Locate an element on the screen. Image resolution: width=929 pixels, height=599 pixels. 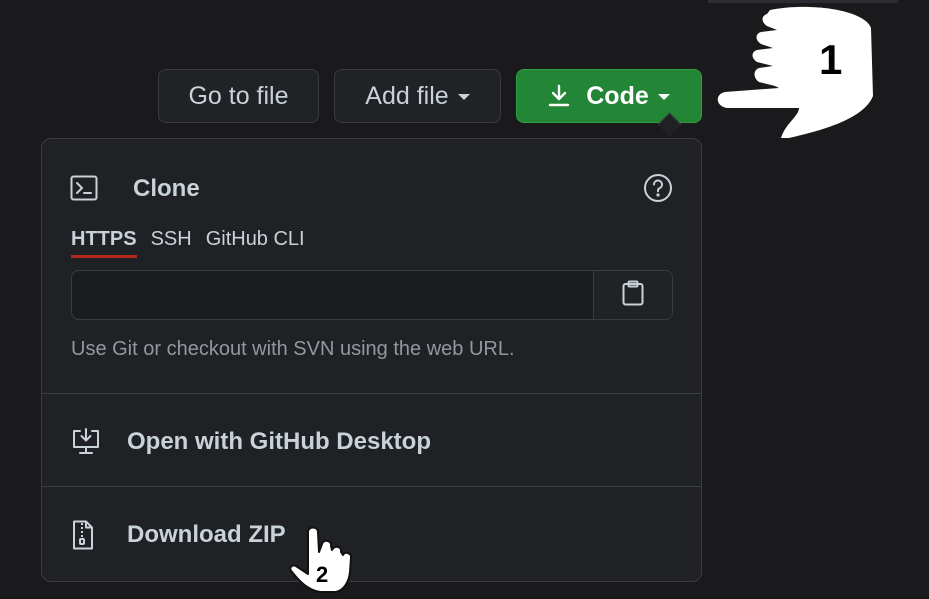
tab-https: HTTPS is located at coordinates (104, 243).